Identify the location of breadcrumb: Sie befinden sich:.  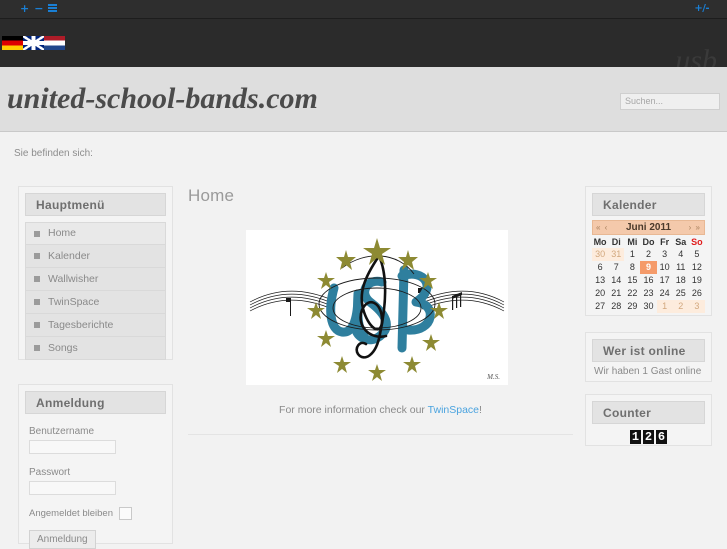
(53, 153).